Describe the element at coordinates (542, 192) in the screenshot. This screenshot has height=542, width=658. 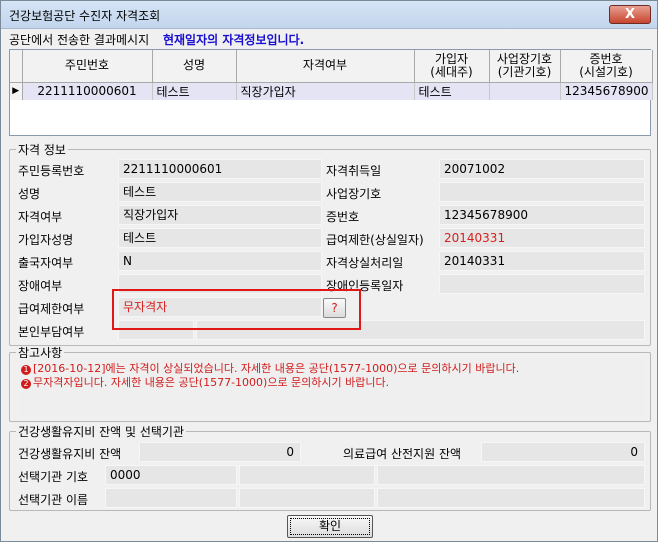
I see `biz-code-field` at that location.